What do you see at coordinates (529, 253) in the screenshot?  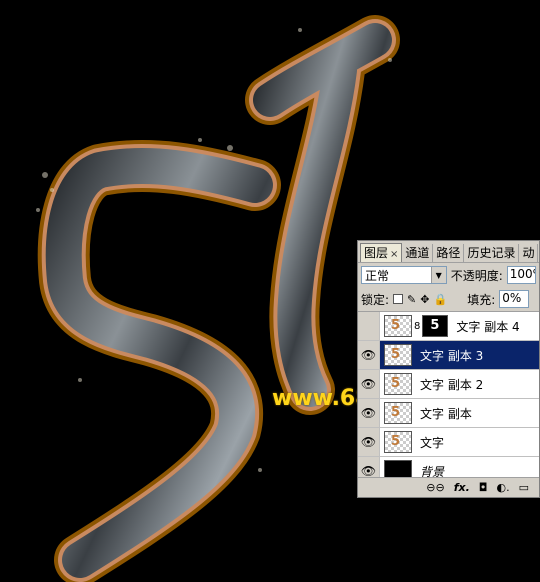 I see `tab-actions: 动` at bounding box center [529, 253].